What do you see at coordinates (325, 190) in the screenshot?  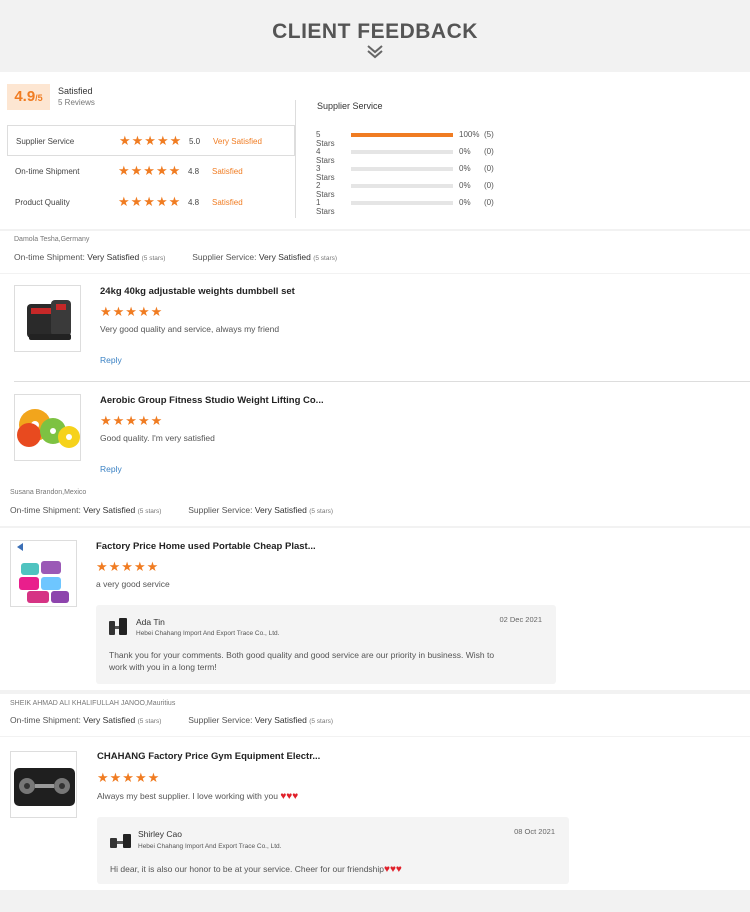 I see `star-bar-label: 2 Stars` at bounding box center [325, 190].